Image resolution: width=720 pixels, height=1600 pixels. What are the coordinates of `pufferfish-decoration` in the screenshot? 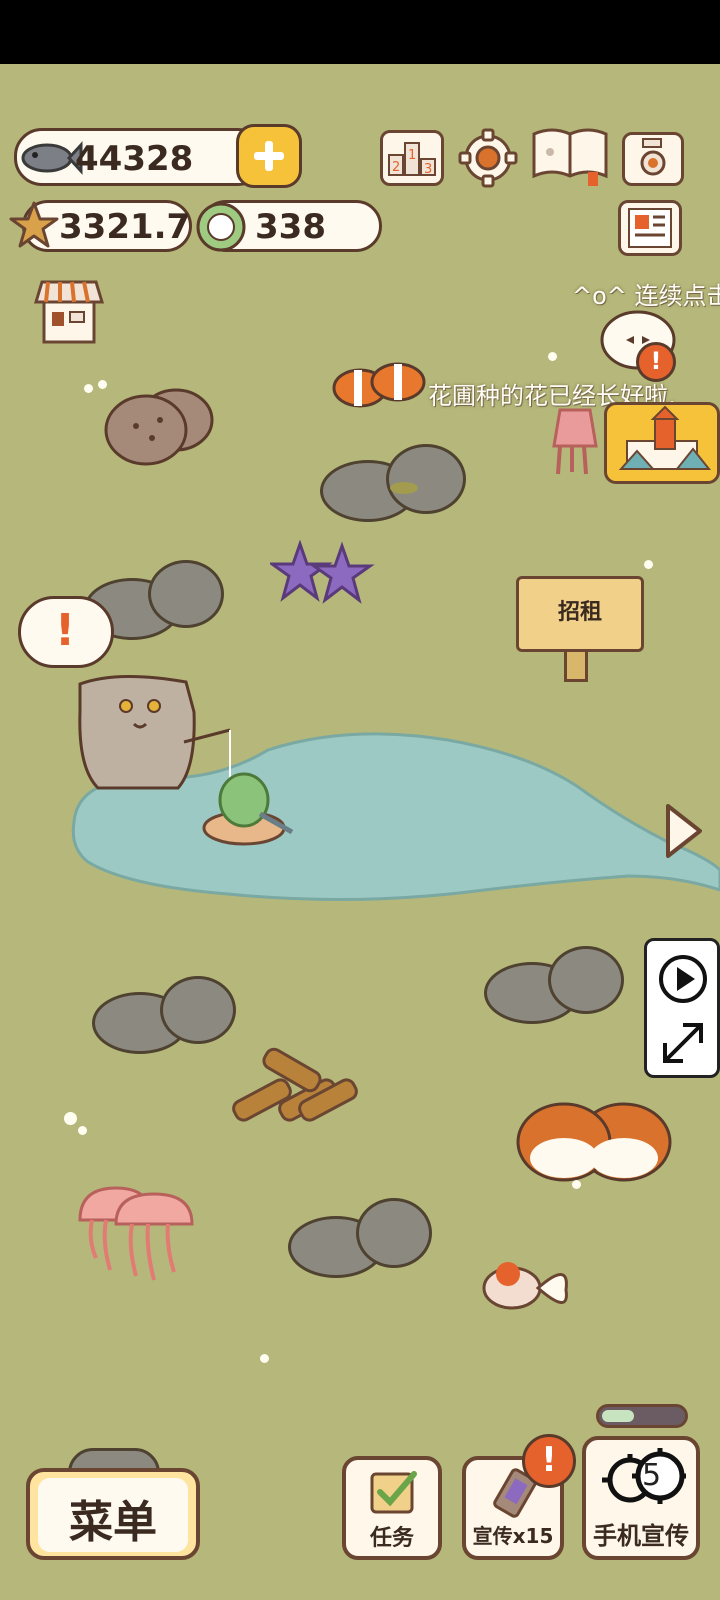 It's located at (161, 425).